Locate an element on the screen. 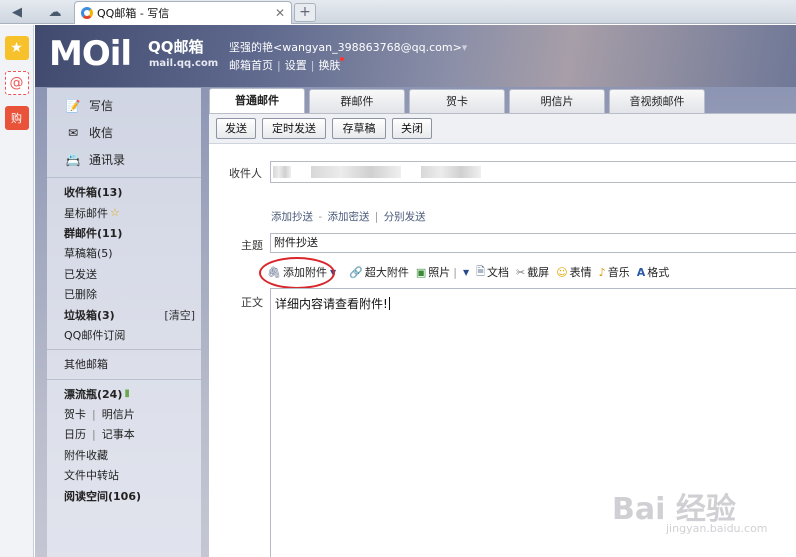  editor-toolbar: 🖇 添加附件 ▼ 🔗 超大附件 ▣ 照片 | ▼ 🗎 文档 ✂ 截屏 ☺ 表情 ♪ 音乐 A 格式 is located at coordinates (467, 273).